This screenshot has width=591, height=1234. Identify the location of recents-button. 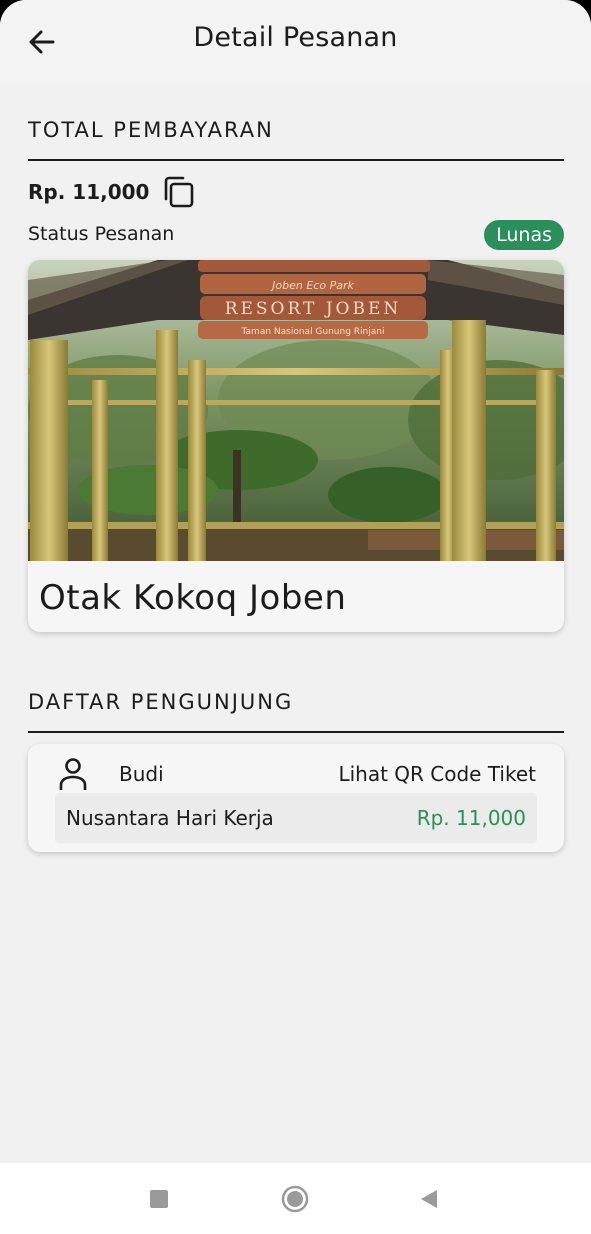
(159, 1199).